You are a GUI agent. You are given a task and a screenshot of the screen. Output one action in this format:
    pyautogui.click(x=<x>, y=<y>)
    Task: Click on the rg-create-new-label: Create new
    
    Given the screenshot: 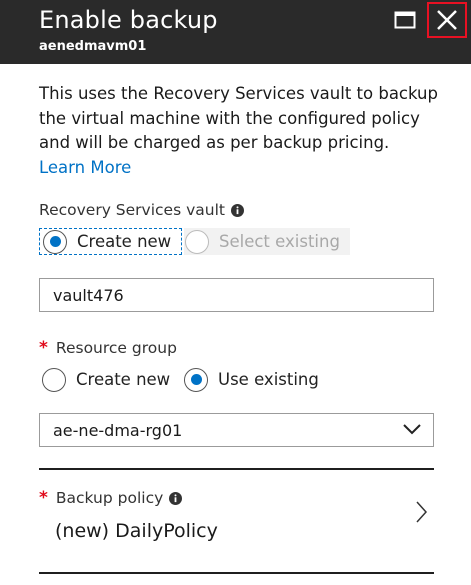 What is the action you would take?
    pyautogui.click(x=123, y=379)
    